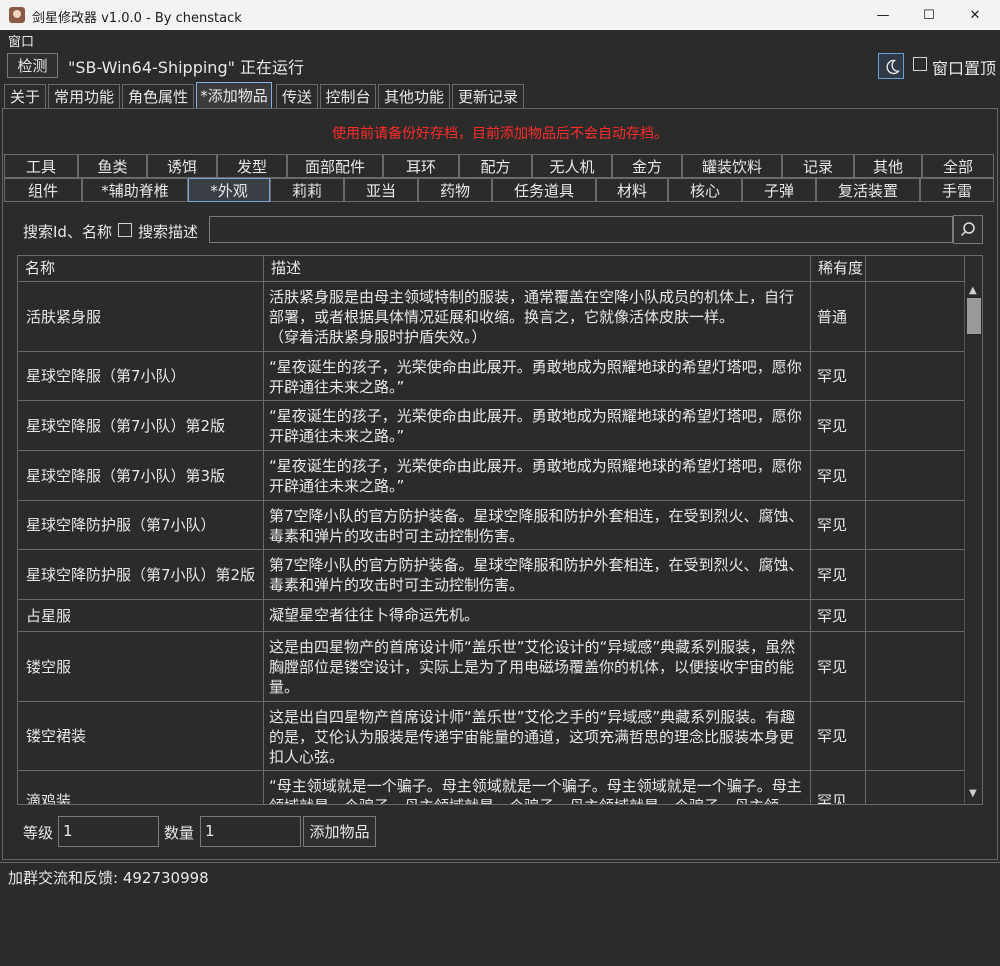 Image resolution: width=1000 pixels, height=966 pixels. I want to click on process-status: "SB-Win64-Shipping" 正在运行, so click(186, 67).